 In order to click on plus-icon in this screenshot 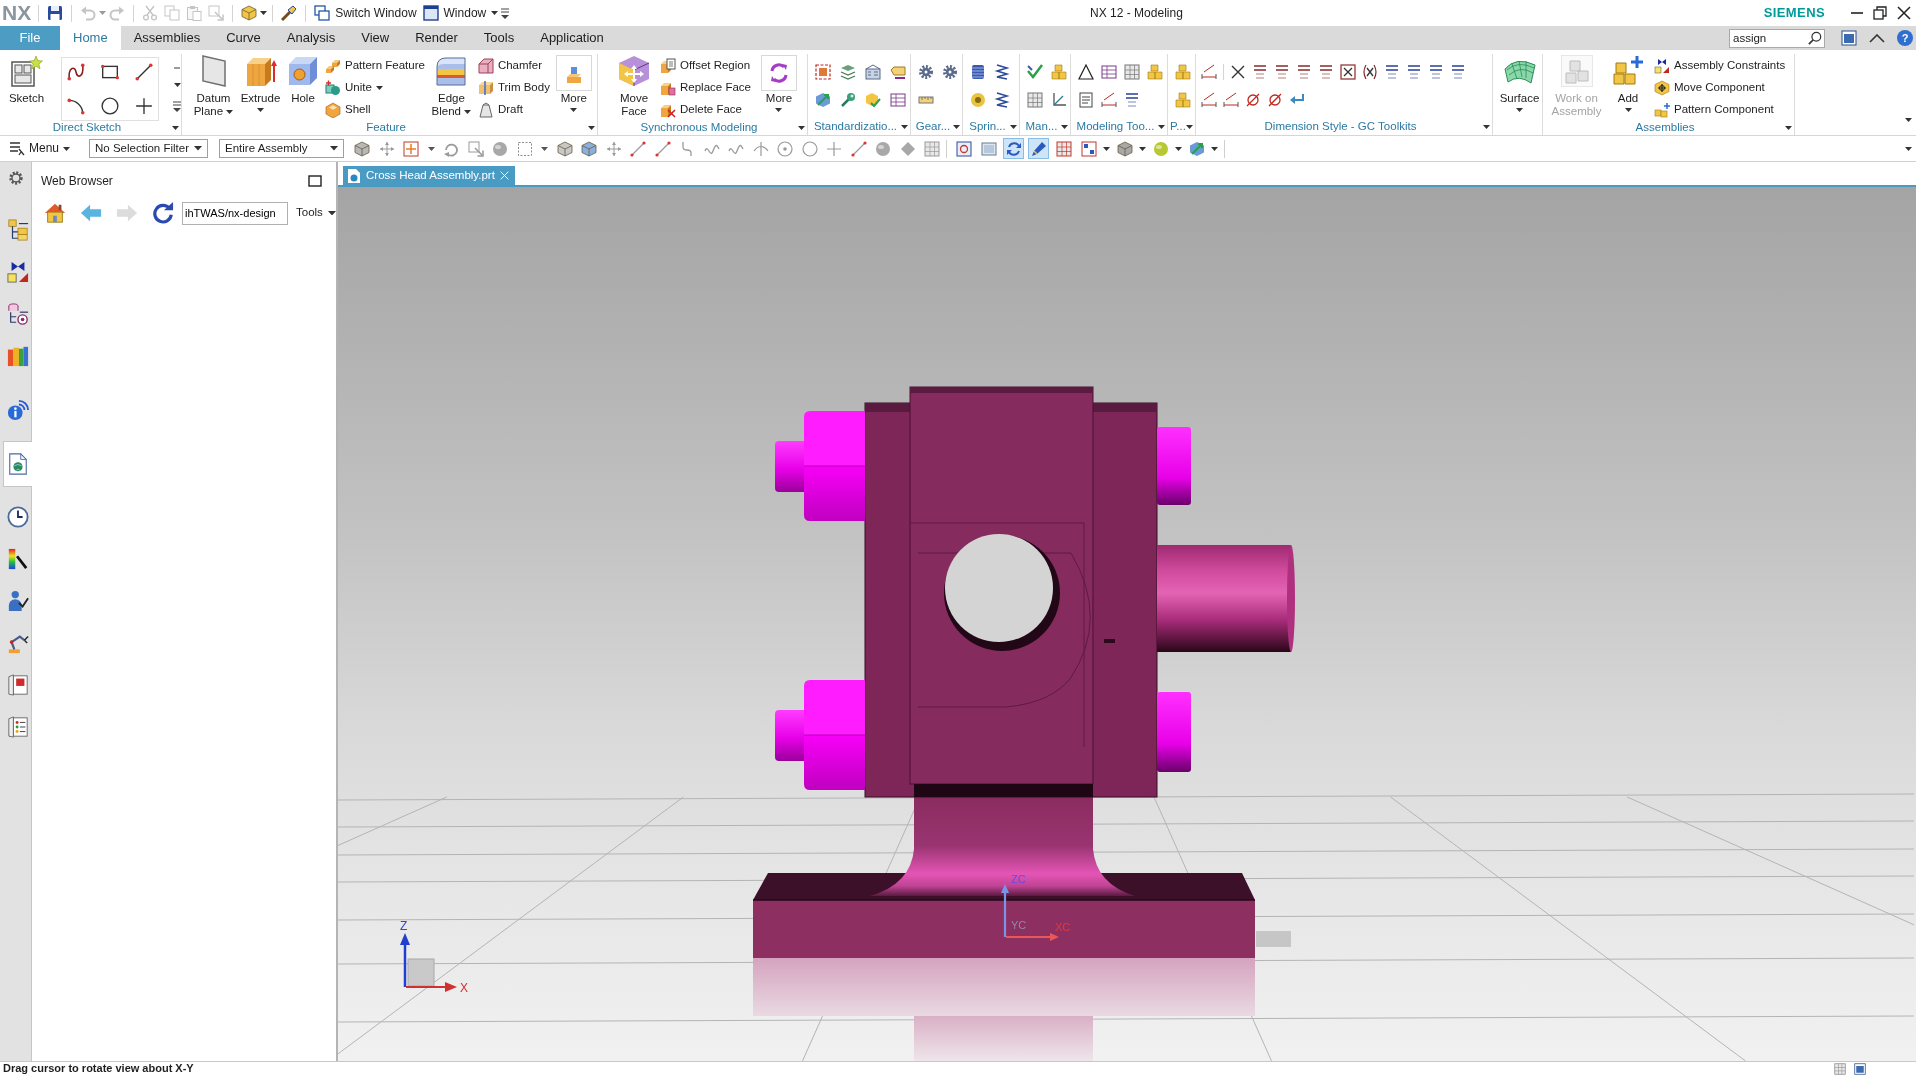, I will do `click(144, 106)`.